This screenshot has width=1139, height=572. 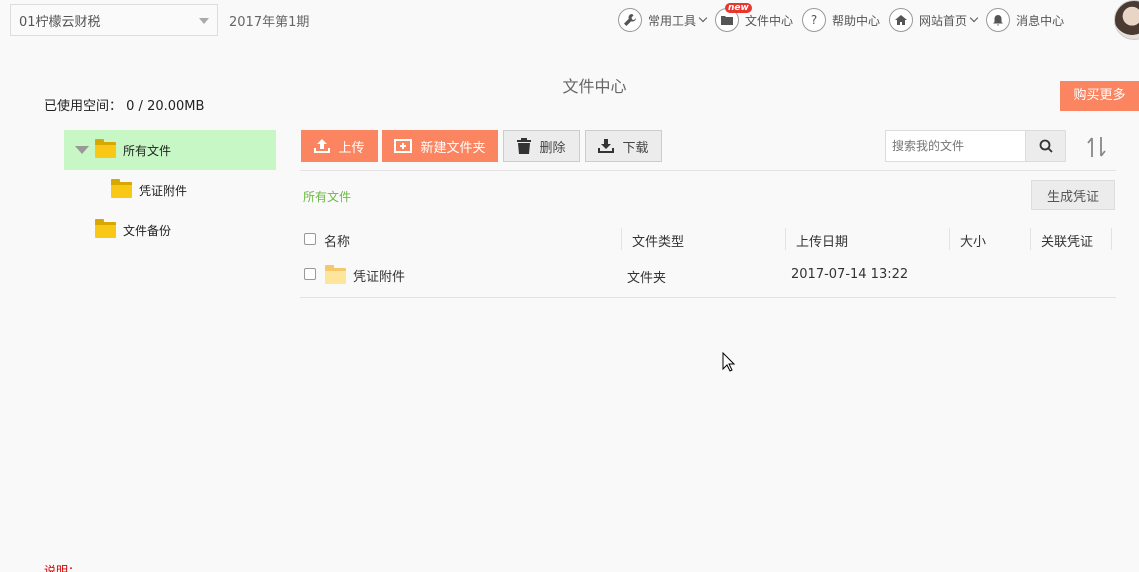 I want to click on generate-voucher-button: 生成凭证, so click(x=1073, y=195).